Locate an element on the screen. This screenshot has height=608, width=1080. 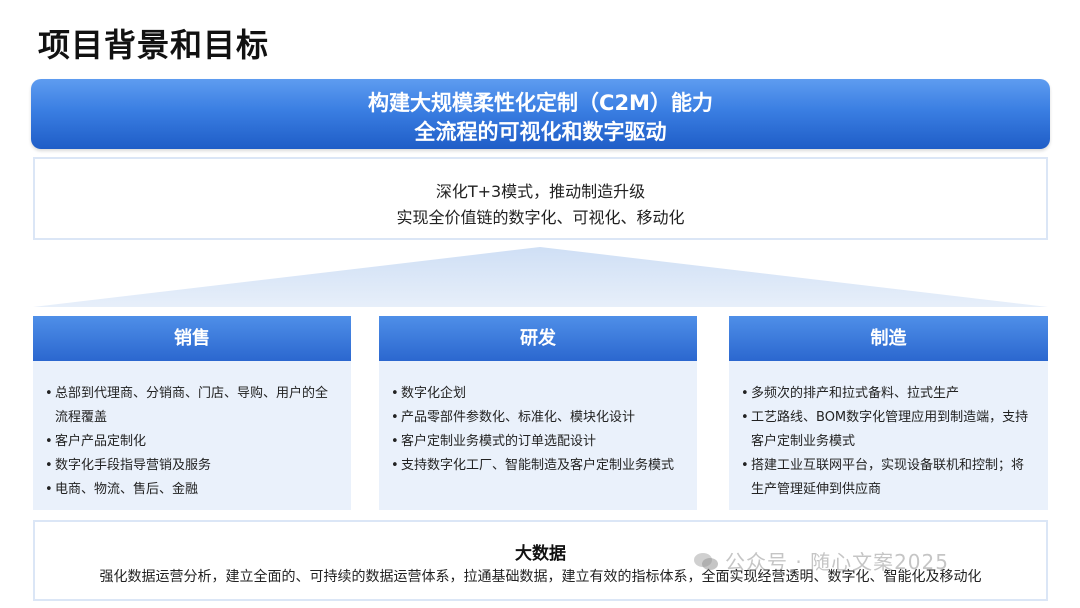
pillar-rnd-title: 研发 is located at coordinates (538, 338).